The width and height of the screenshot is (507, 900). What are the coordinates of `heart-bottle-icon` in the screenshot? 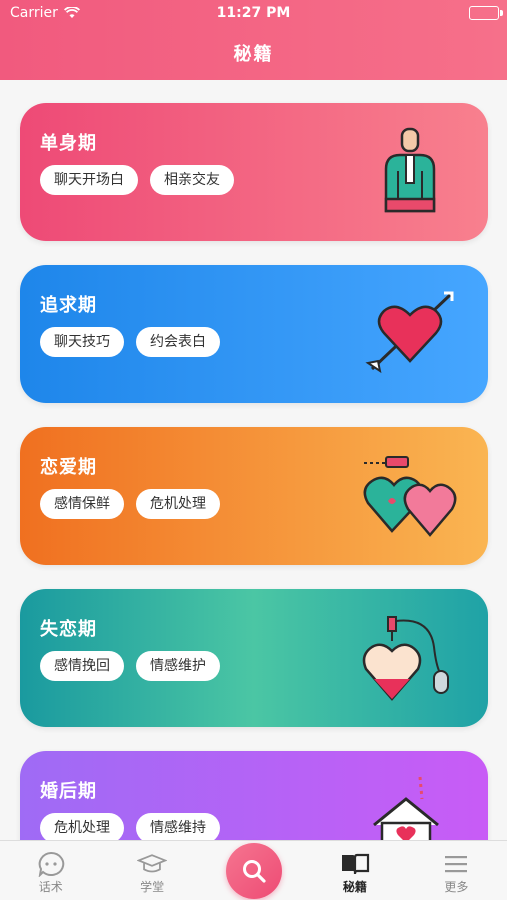 It's located at (405, 658).